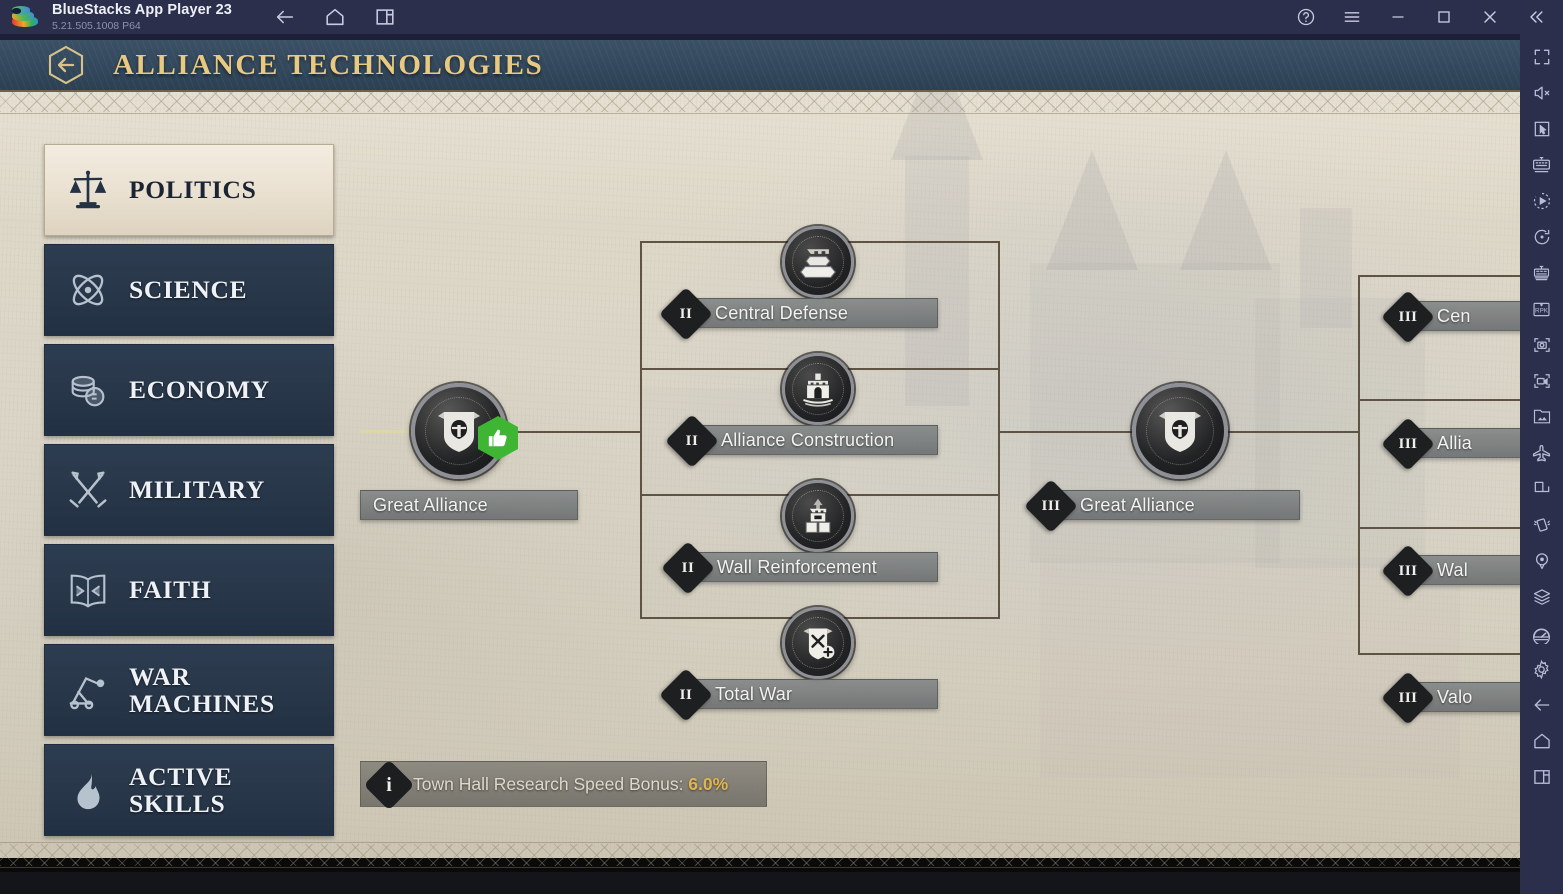 Image resolution: width=1563 pixels, height=894 pixels. I want to click on tech-label-alliance-construction: II Alliance Construction, so click(801, 441).